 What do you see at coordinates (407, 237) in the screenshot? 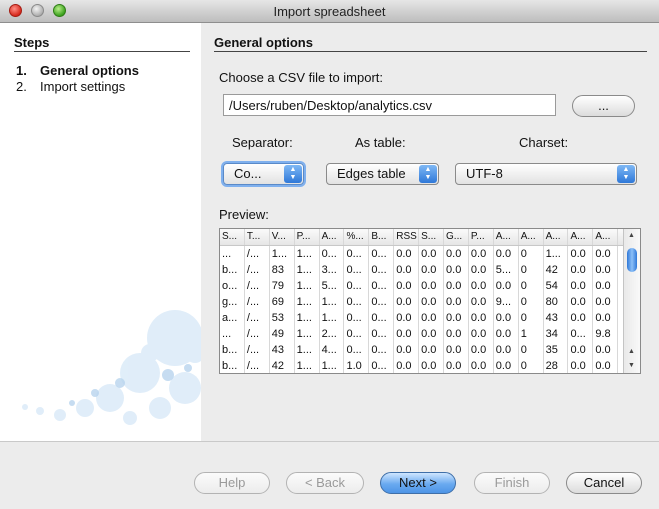
I see `column-header: RSS` at bounding box center [407, 237].